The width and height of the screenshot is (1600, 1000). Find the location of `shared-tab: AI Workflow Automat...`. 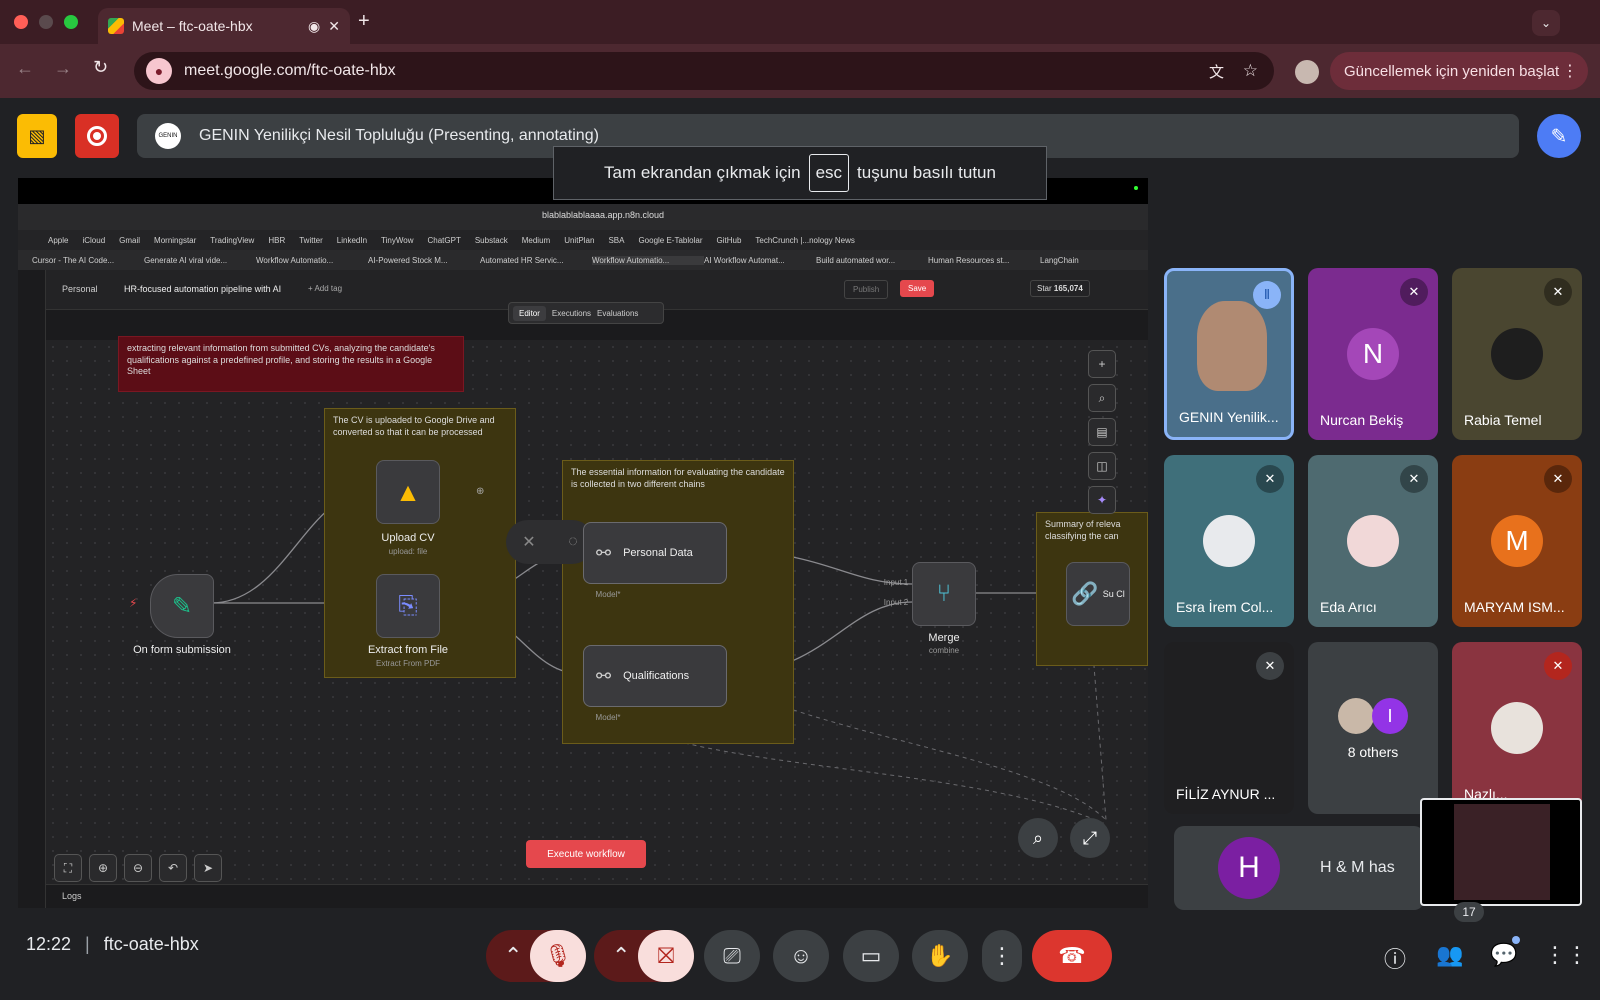

shared-tab: AI Workflow Automat... is located at coordinates (760, 260).